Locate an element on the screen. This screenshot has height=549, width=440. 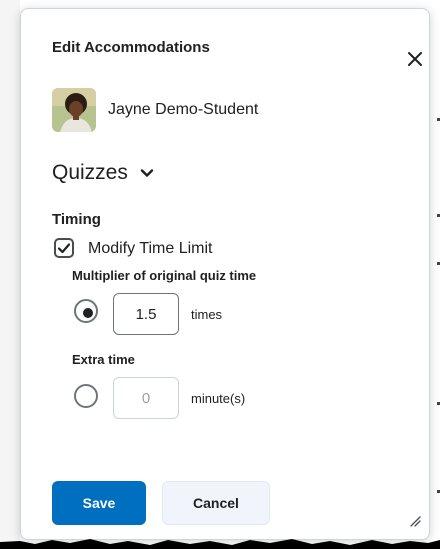
multiplier-label: Multiplier of original quiz time is located at coordinates (164, 275).